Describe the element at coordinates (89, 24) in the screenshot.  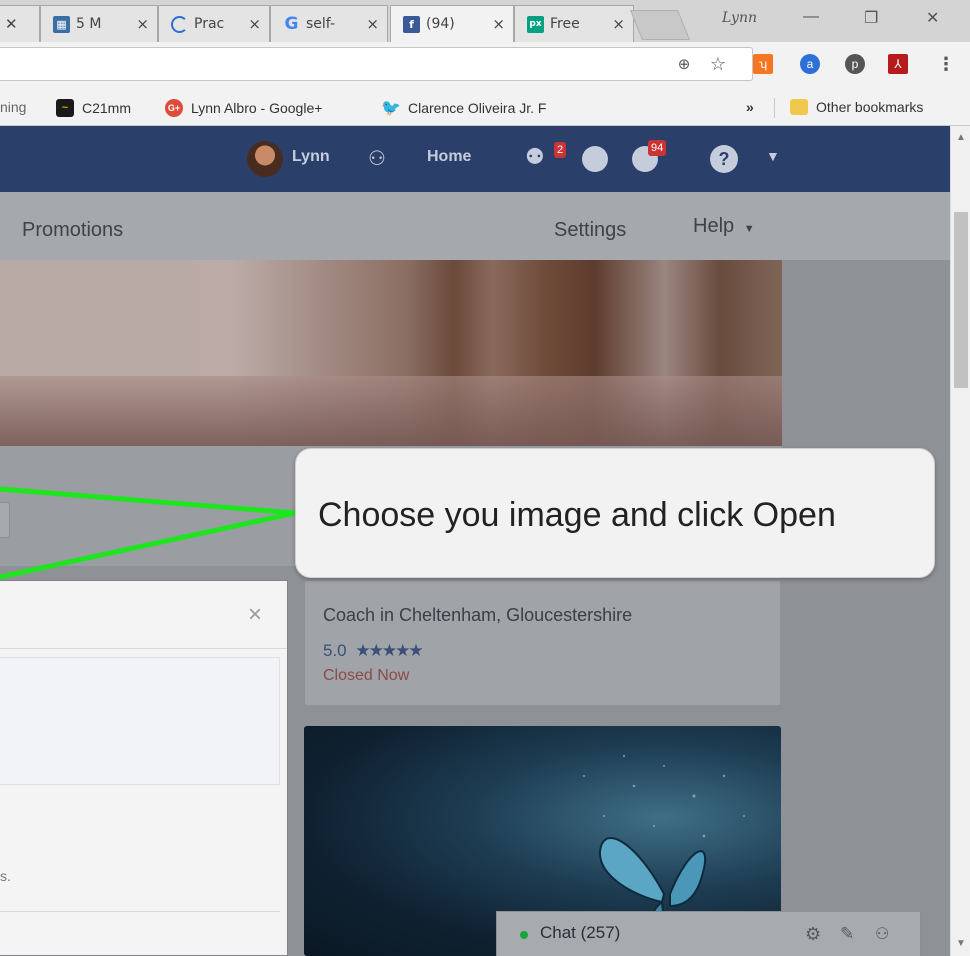
I see `tab-label: 5 M` at that location.